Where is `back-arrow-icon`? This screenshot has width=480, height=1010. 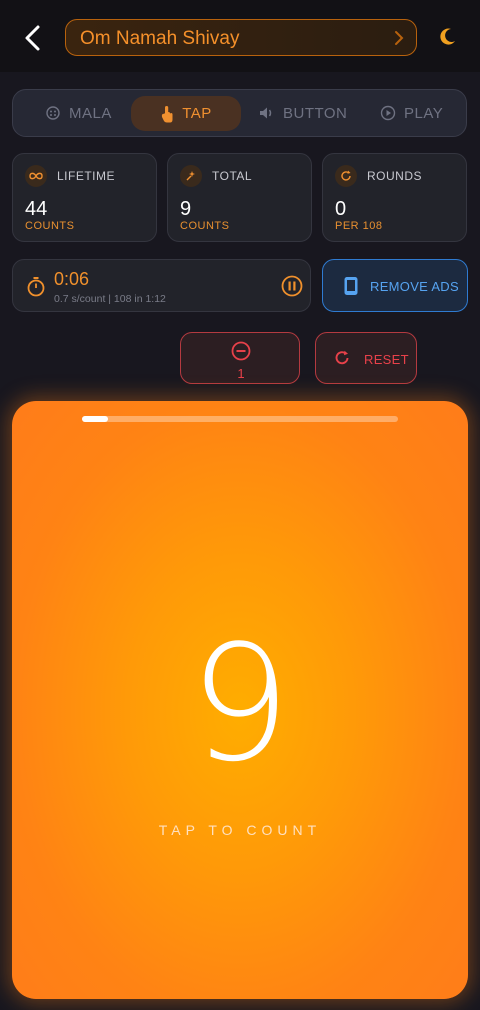 back-arrow-icon is located at coordinates (32, 38).